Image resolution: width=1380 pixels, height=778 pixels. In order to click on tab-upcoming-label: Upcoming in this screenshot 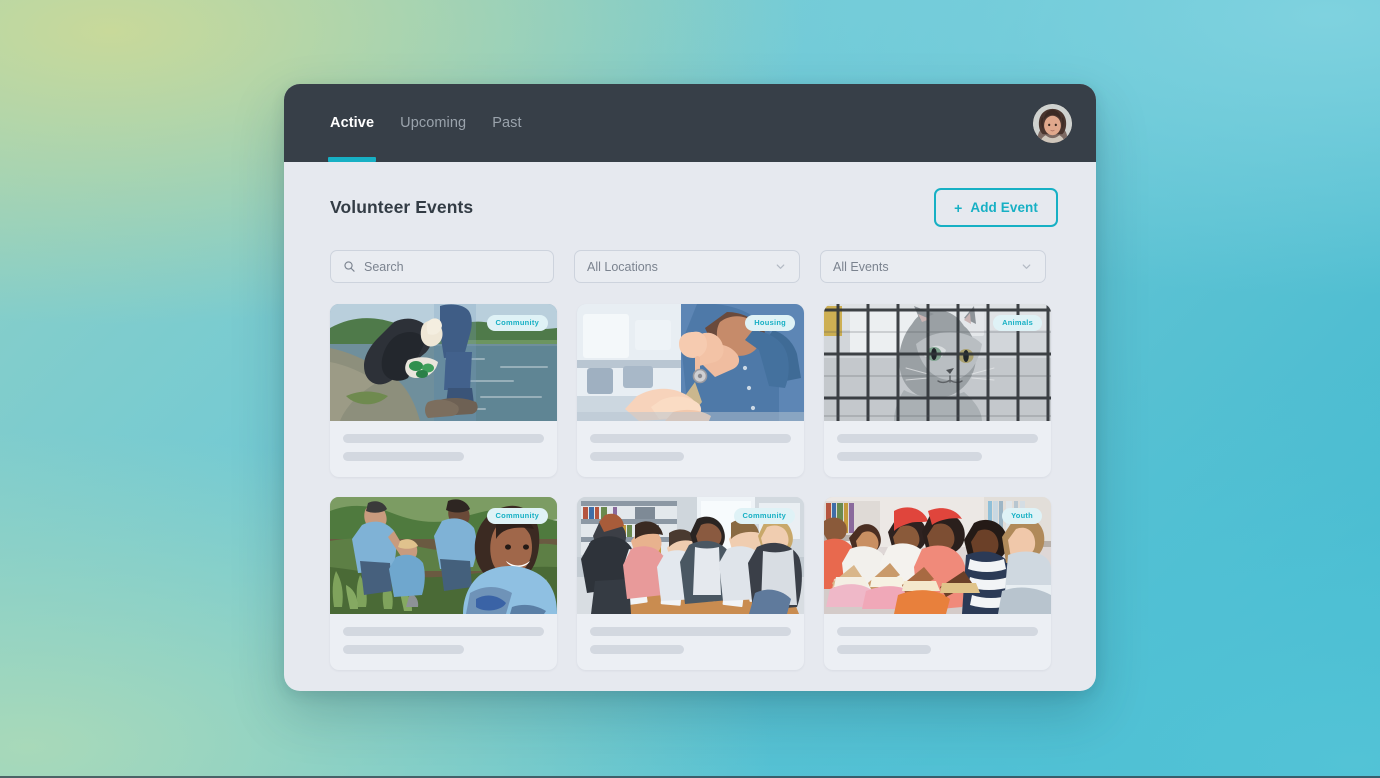, I will do `click(433, 122)`.